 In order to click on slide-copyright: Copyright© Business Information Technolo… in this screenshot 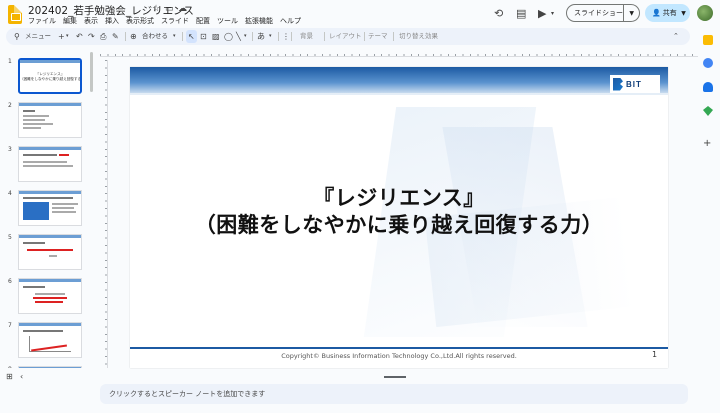, I will do `click(399, 356)`.